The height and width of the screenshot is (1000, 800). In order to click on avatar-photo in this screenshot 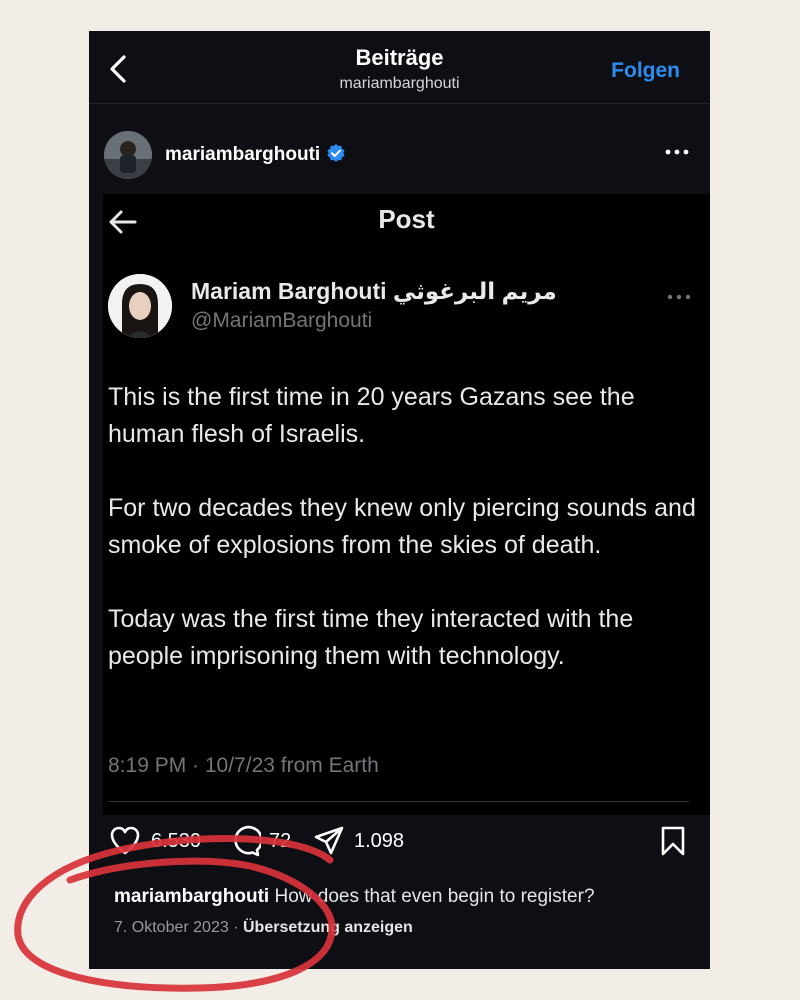, I will do `click(128, 155)`.